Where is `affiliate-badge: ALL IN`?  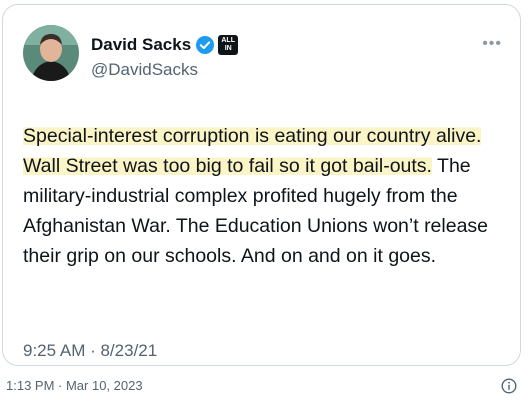 affiliate-badge: ALL IN is located at coordinates (228, 45).